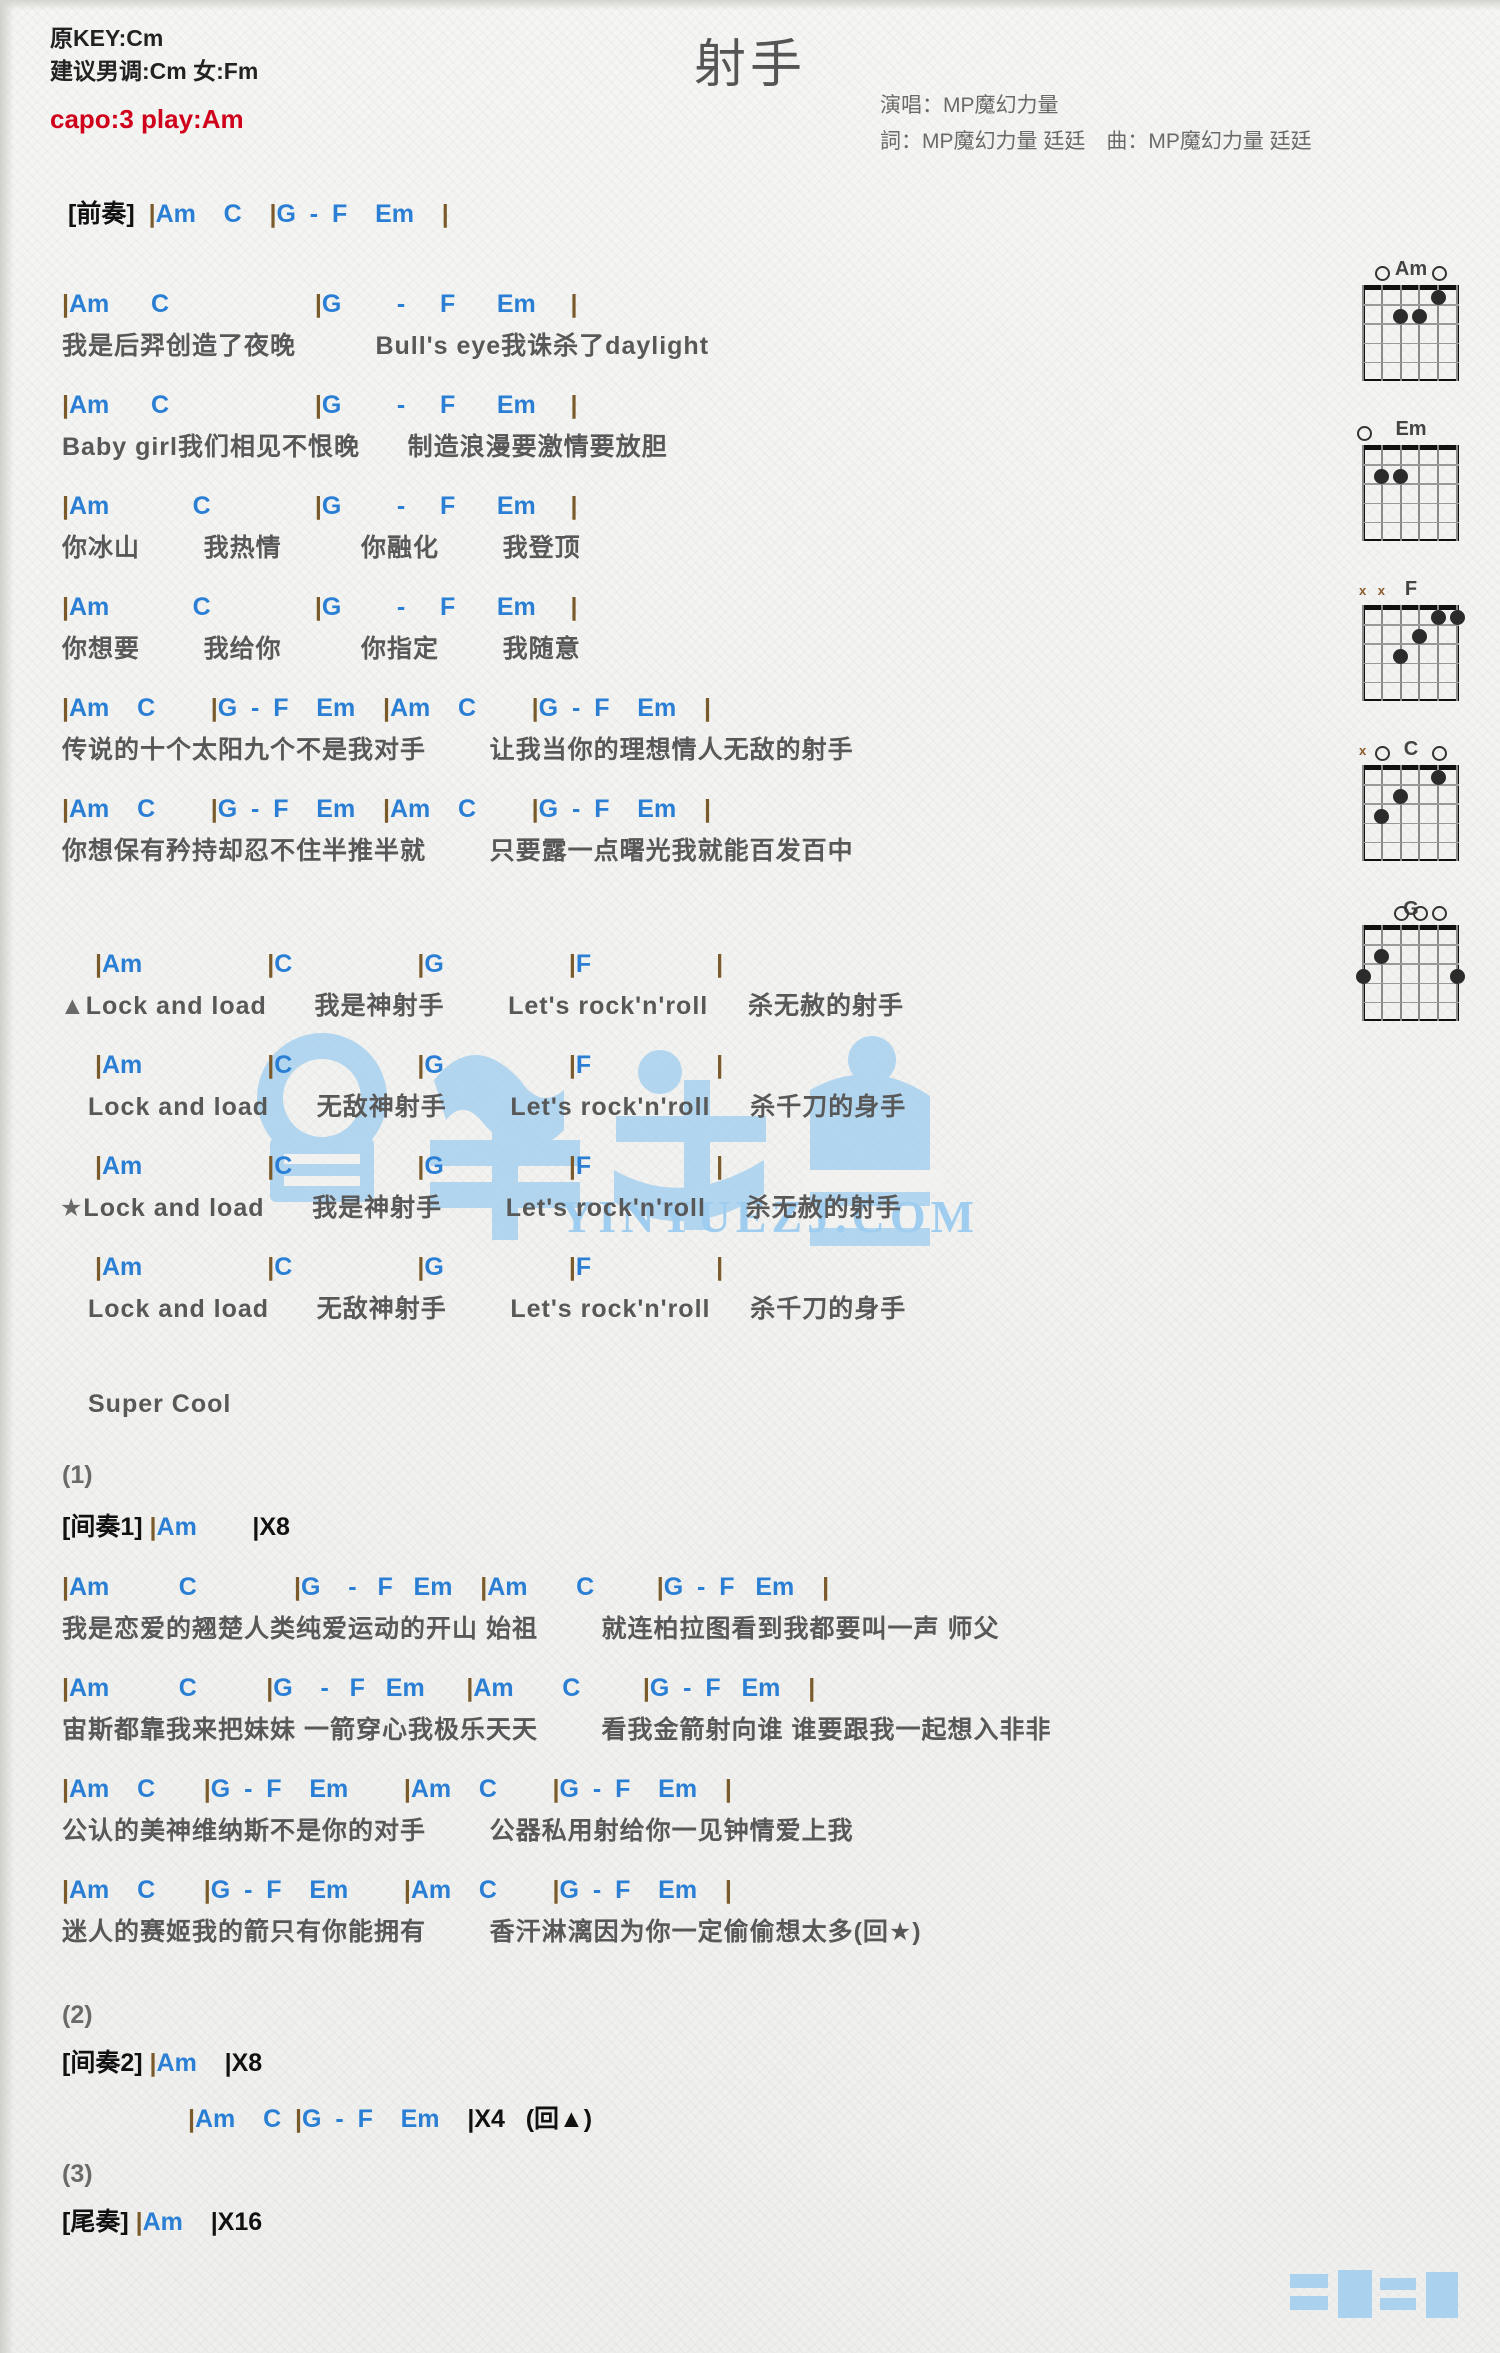 Image resolution: width=1500 pixels, height=2353 pixels. Describe the element at coordinates (1411, 909) in the screenshot. I see `chord-diagram-label: G` at that location.